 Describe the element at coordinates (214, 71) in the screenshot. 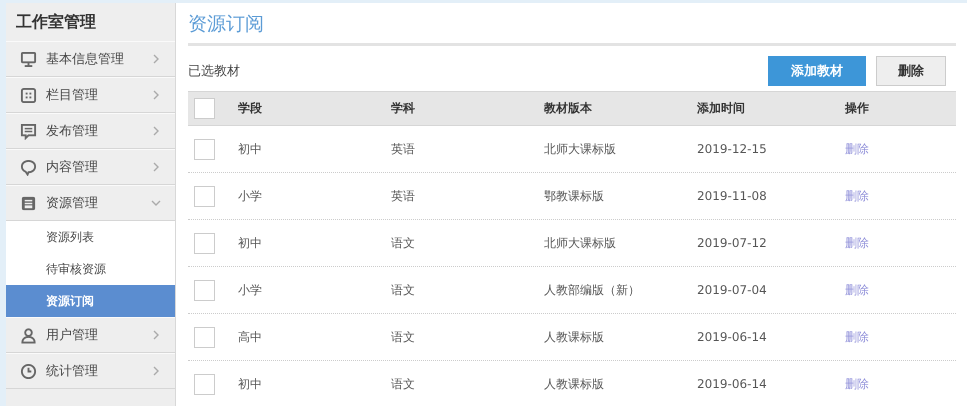

I see `section-label: 已选教材` at that location.